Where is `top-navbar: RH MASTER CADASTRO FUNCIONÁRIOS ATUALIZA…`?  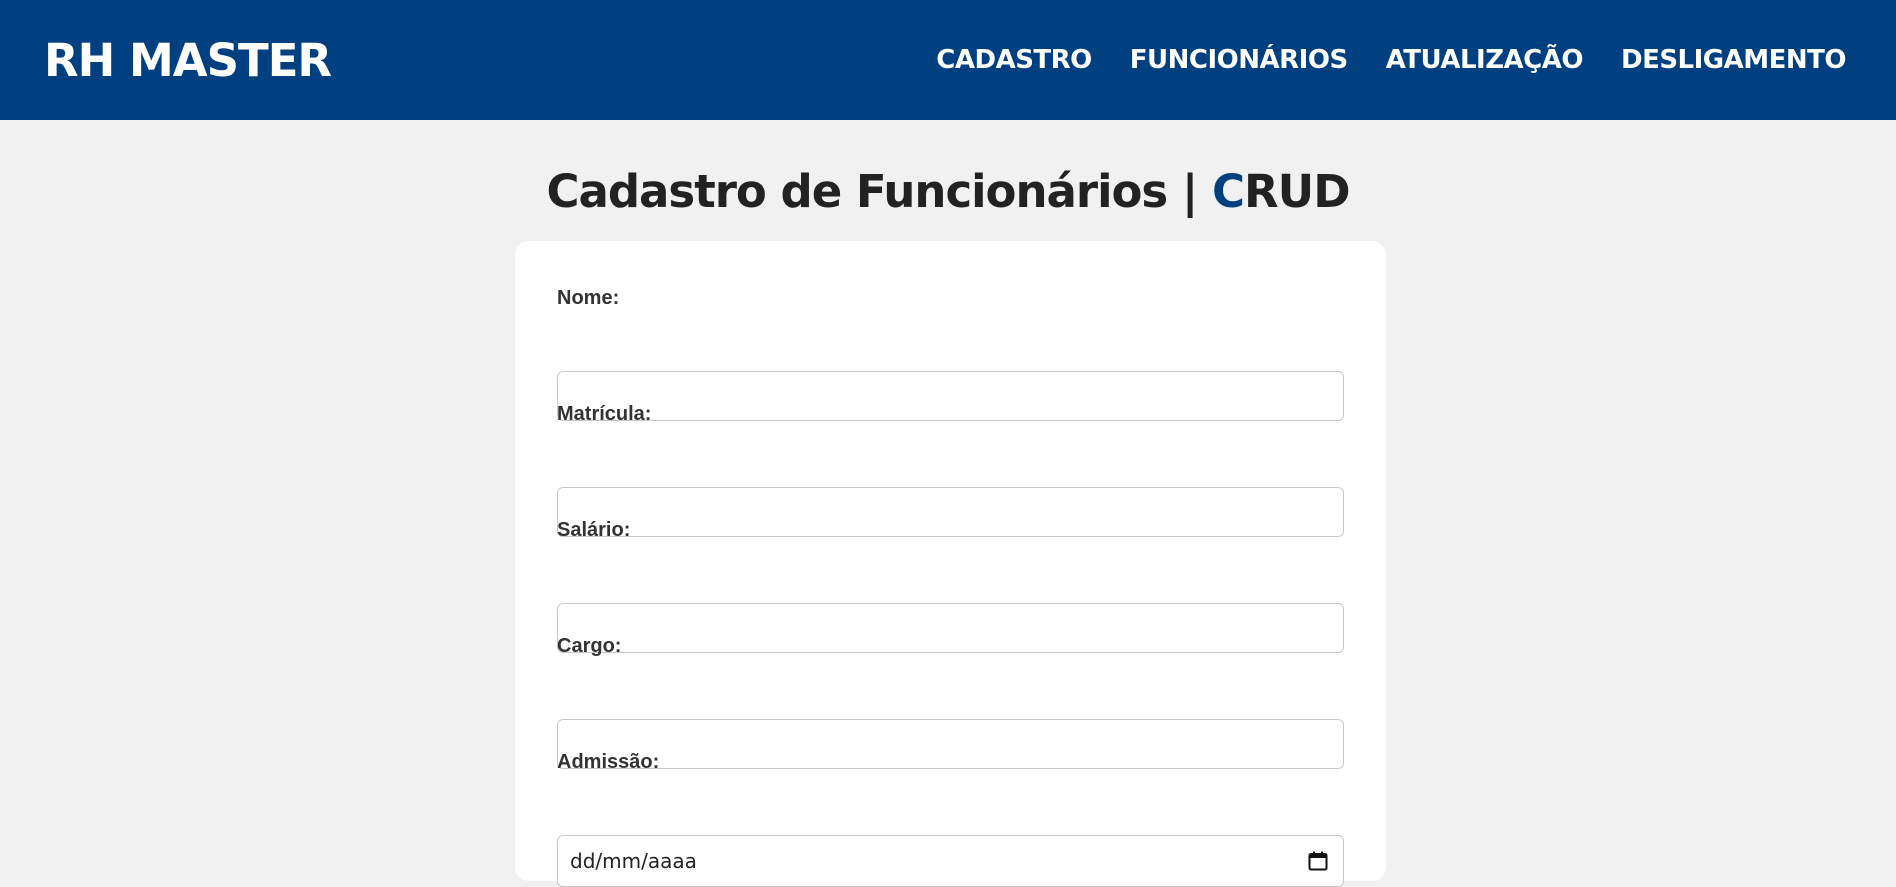 top-navbar: RH MASTER CADASTRO FUNCIONÁRIOS ATUALIZA… is located at coordinates (948, 60).